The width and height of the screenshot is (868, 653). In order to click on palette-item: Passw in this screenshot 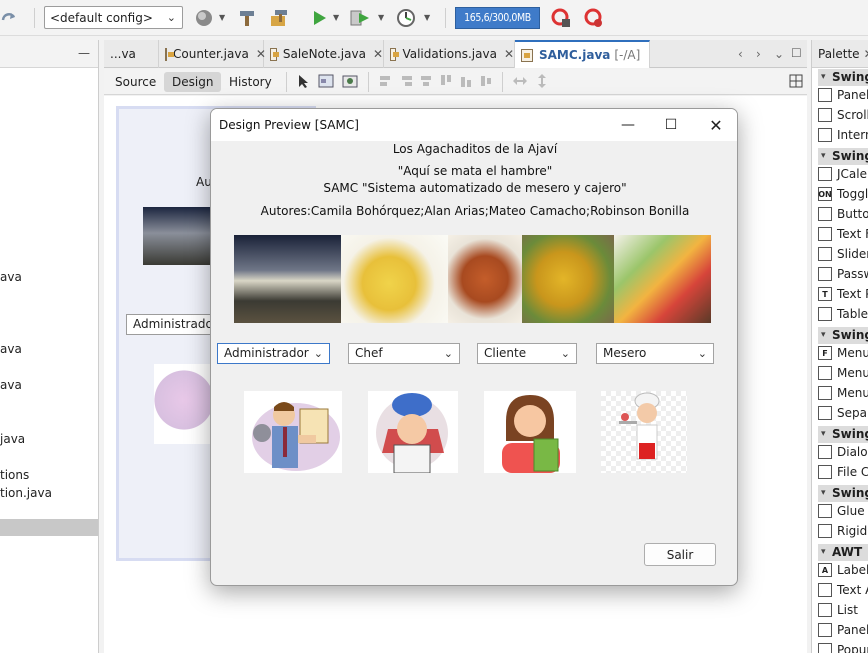, I will do `click(843, 274)`.